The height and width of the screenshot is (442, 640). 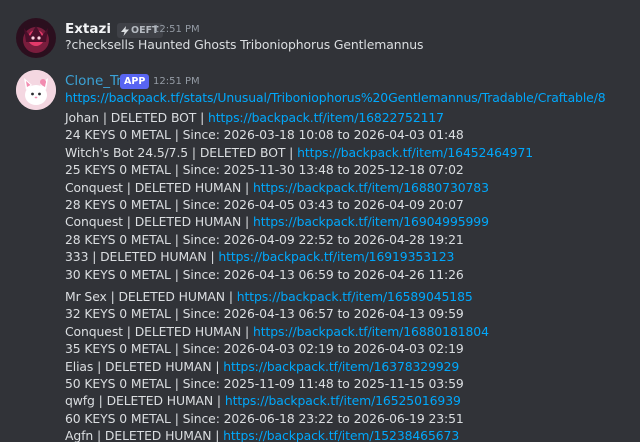 I want to click on entry-seller: qwfg | DELETED HUMAN |, so click(x=145, y=401).